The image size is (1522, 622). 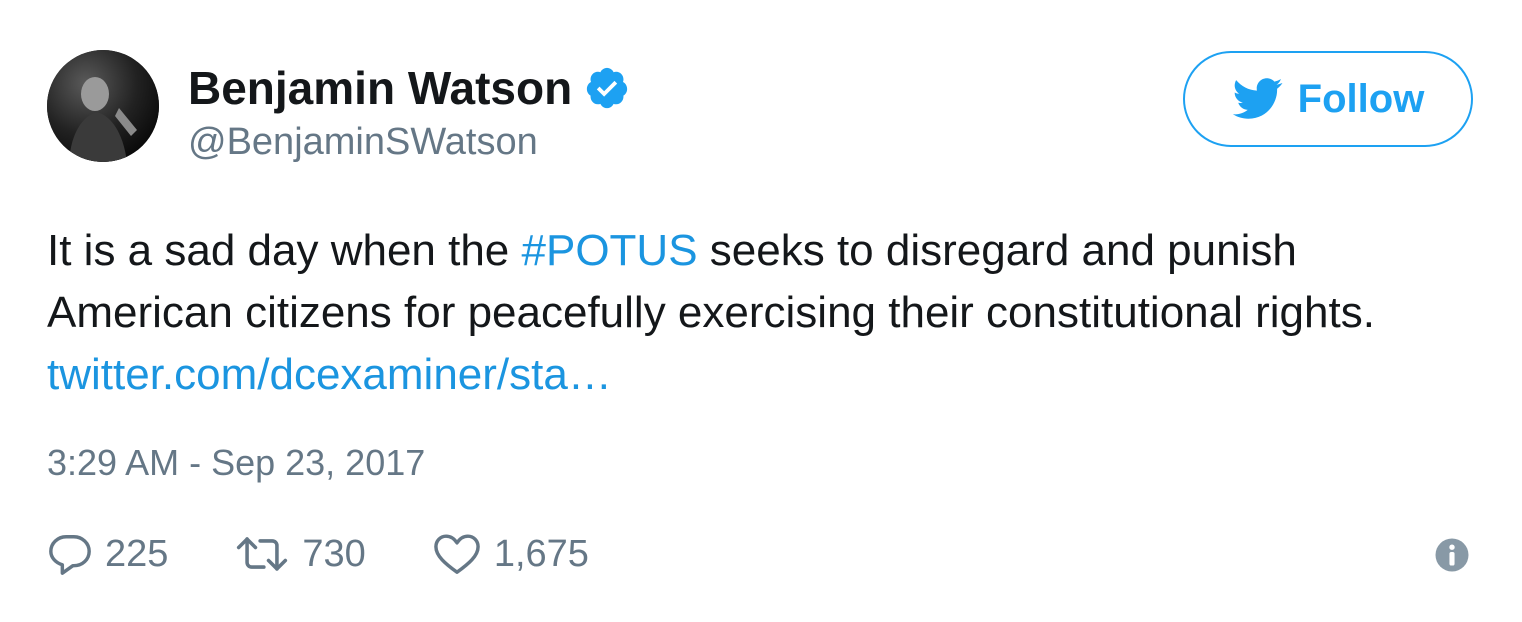 I want to click on author-display-name: Benjamin Watson, so click(x=380, y=88).